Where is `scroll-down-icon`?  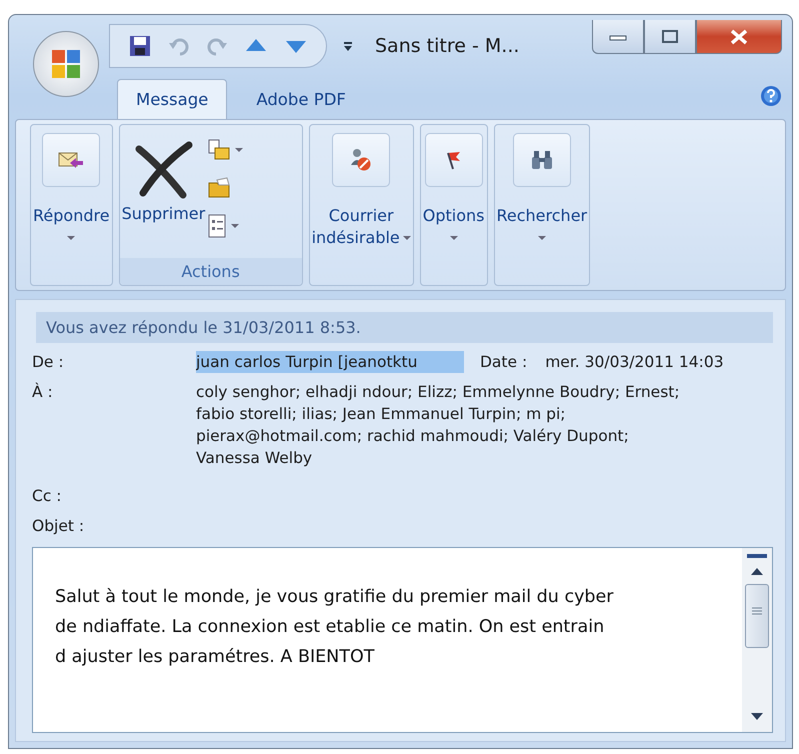 scroll-down-icon is located at coordinates (757, 717).